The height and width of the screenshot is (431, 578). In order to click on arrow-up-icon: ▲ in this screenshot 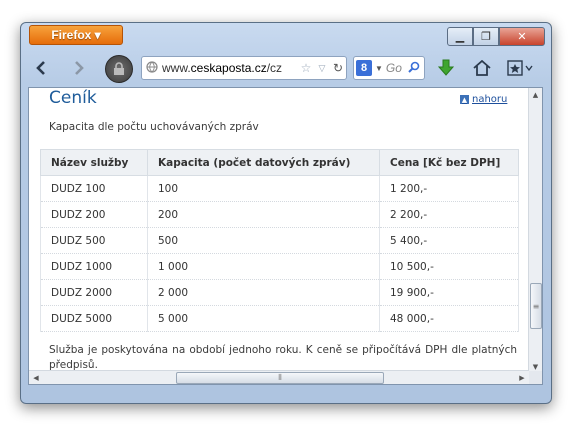, I will do `click(464, 99)`.